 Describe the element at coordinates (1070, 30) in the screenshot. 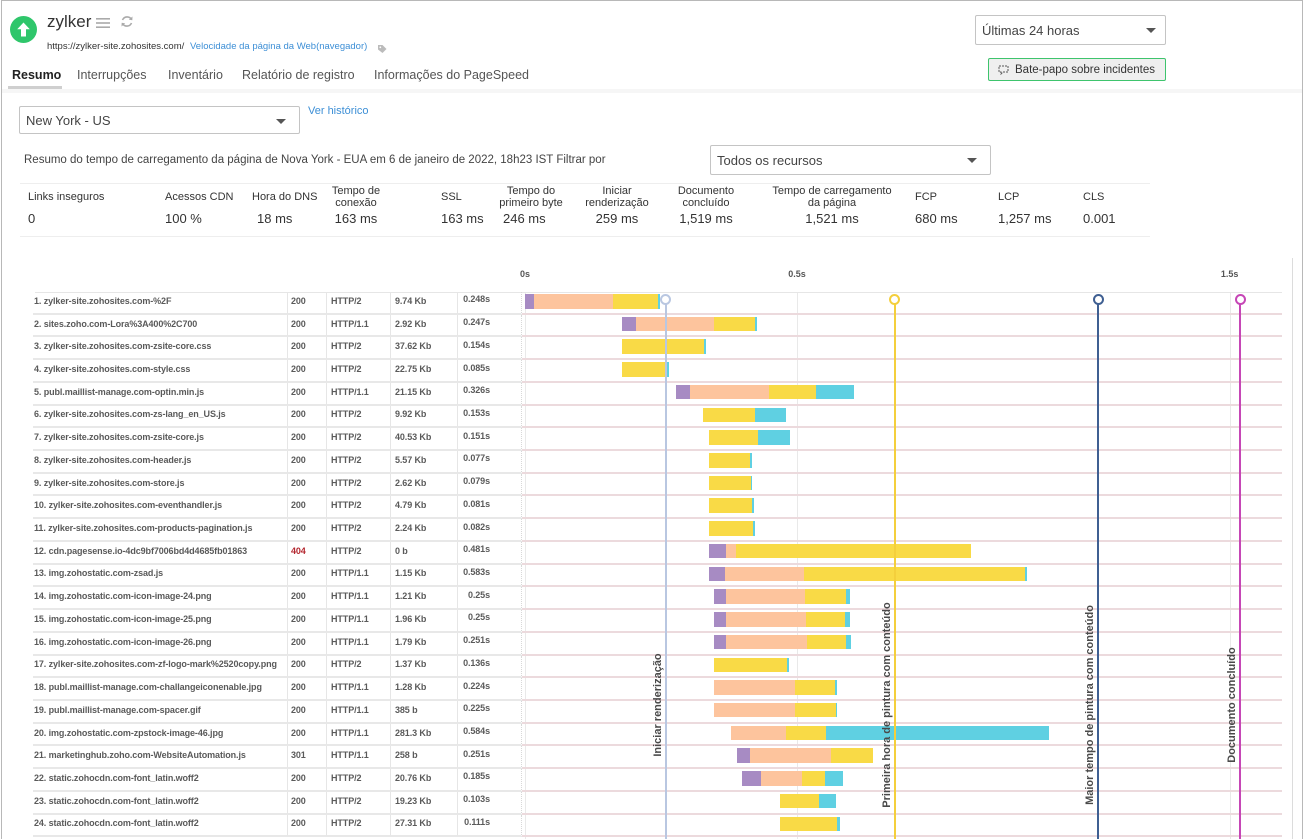

I see `time-range-select: Últimas 24 horas` at that location.